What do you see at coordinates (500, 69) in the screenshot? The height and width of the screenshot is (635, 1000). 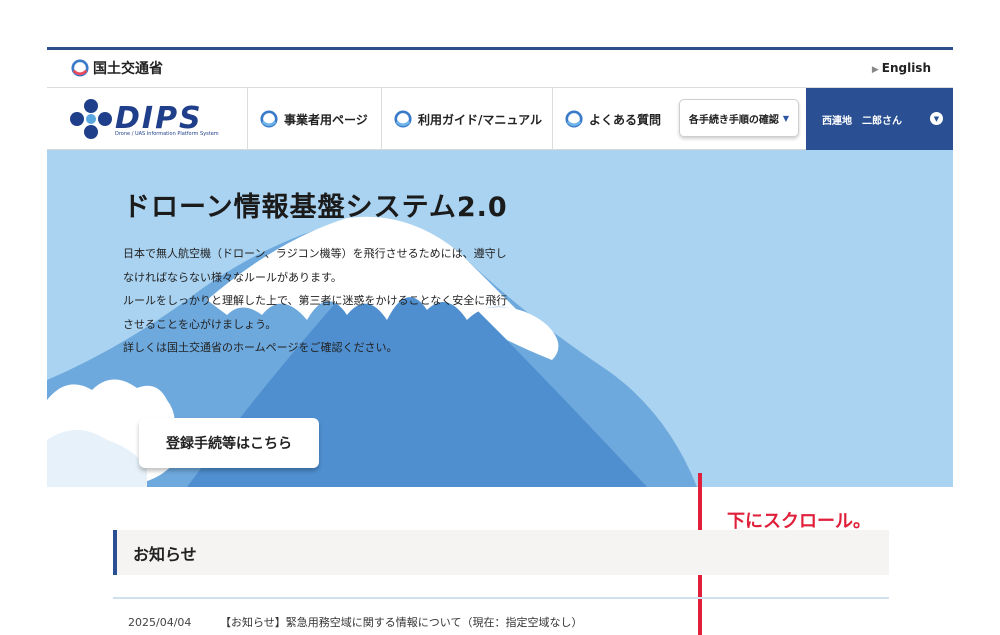 I see `ministry-bar: 国土交通省 ▶ English` at bounding box center [500, 69].